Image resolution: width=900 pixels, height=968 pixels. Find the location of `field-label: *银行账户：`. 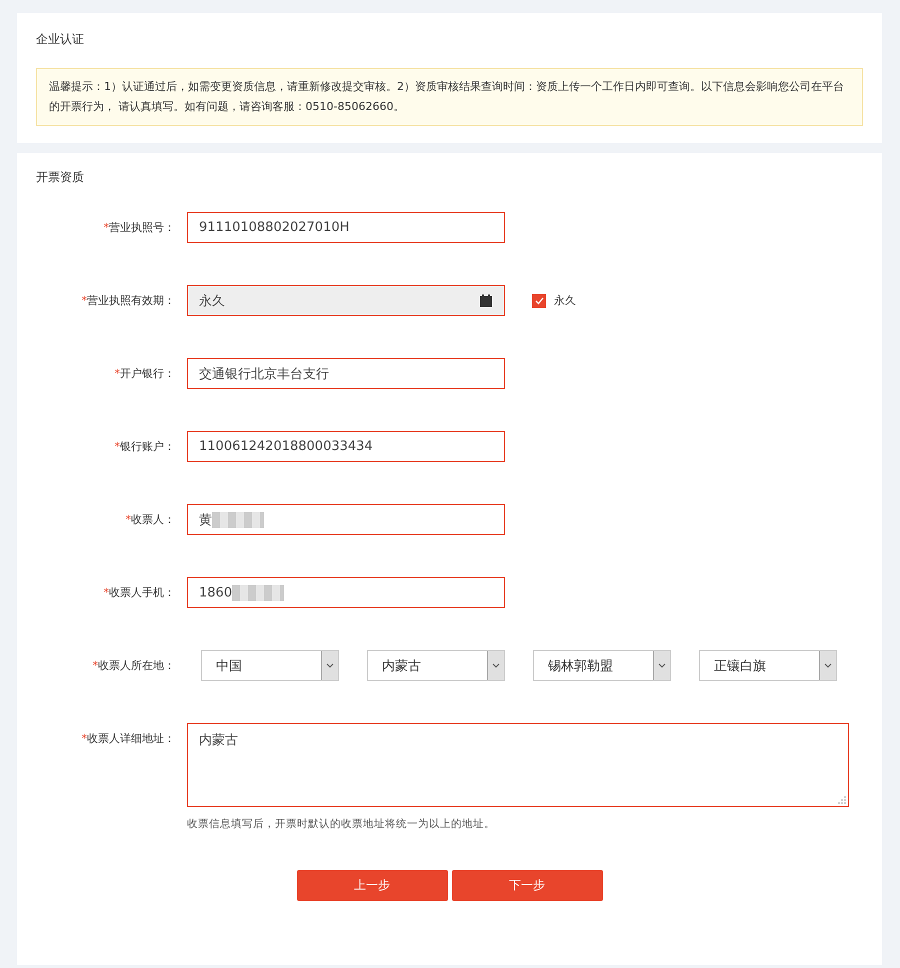

field-label: *银行账户： is located at coordinates (144, 446).